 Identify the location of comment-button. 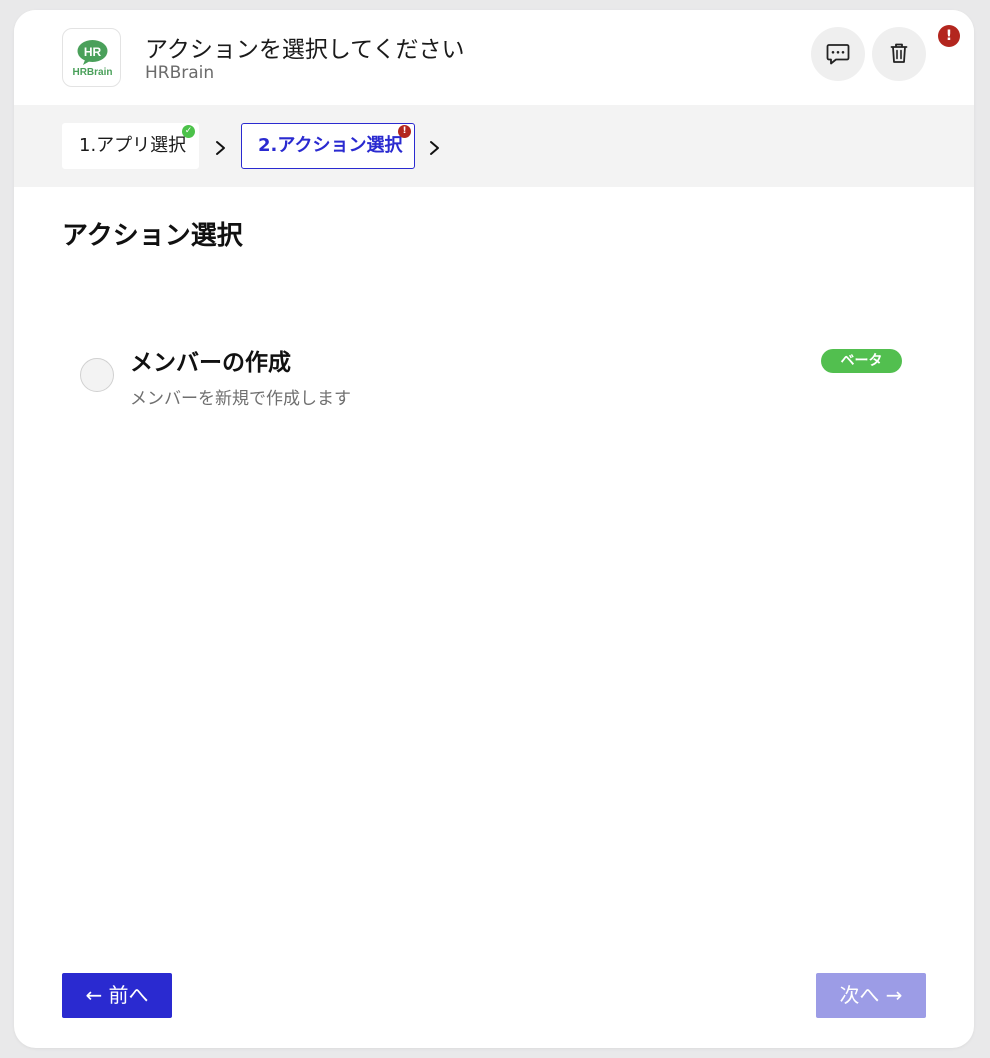
(838, 54).